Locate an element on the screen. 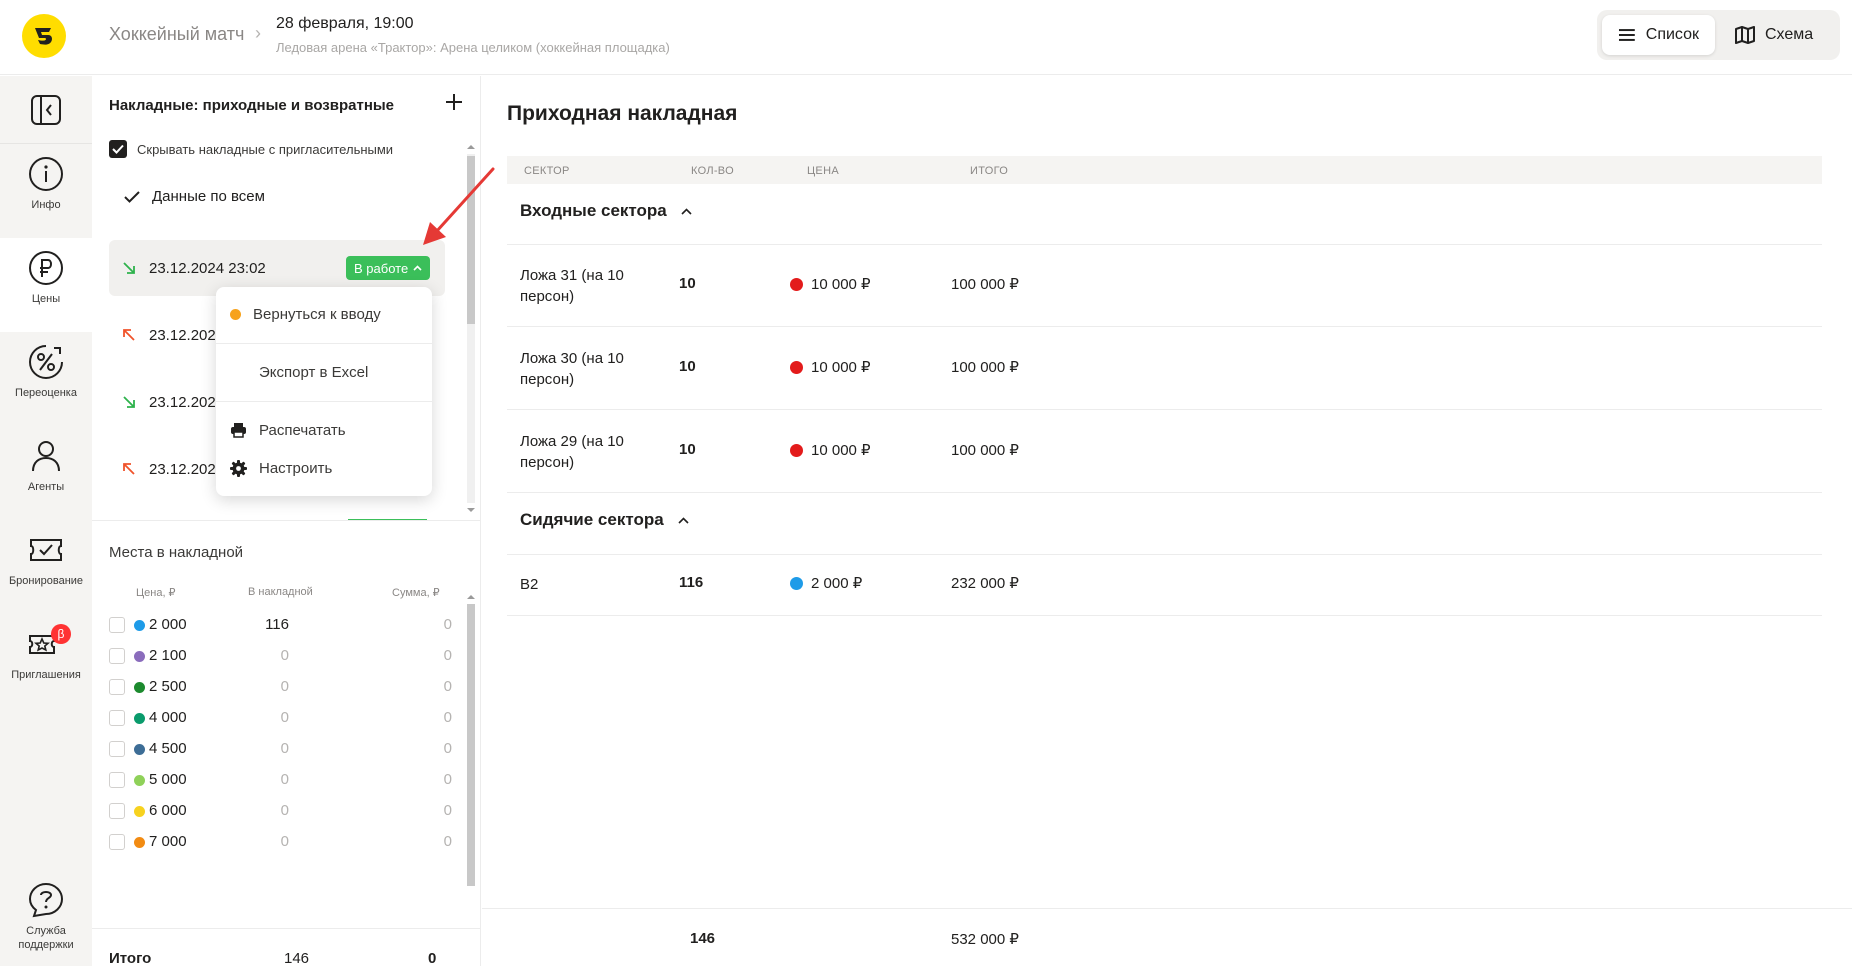  nav-item-invitations: β Приглашения is located at coordinates (46, 661).